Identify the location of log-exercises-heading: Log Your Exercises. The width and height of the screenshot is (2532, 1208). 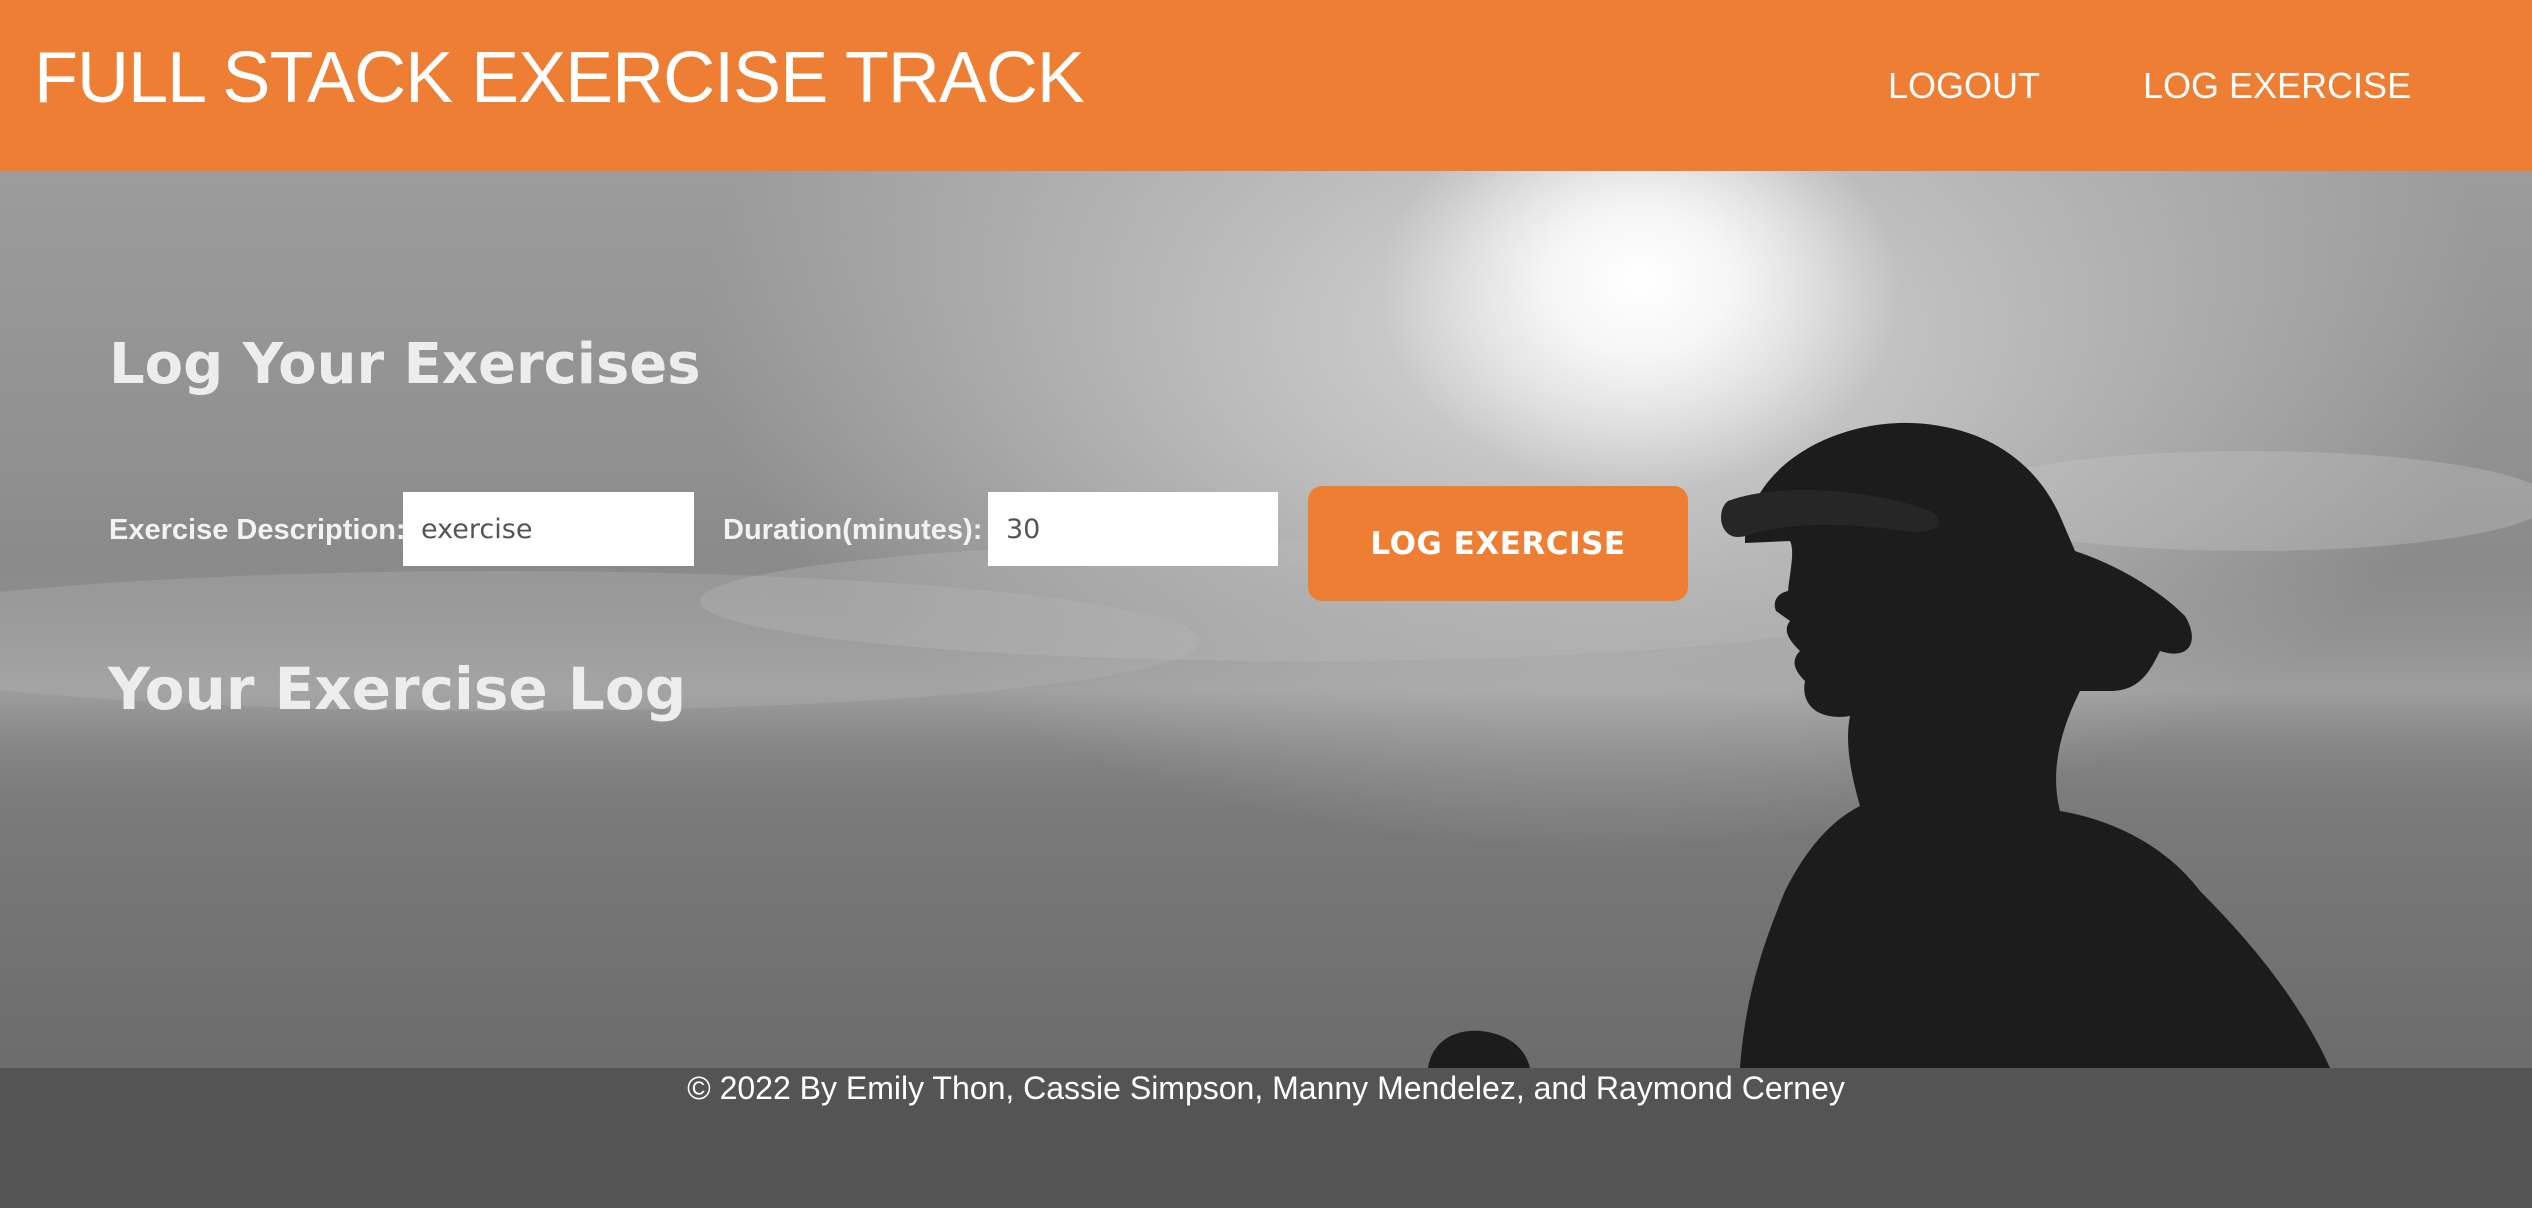
(405, 364).